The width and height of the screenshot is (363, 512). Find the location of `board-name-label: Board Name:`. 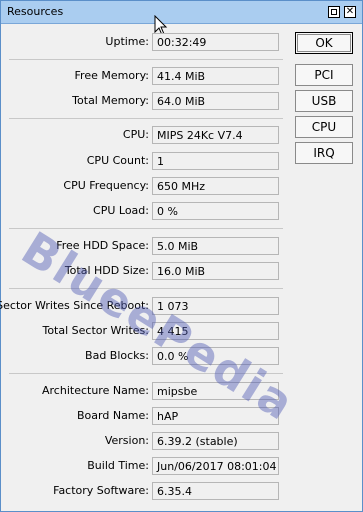

board-name-label: Board Name: is located at coordinates (113, 415).